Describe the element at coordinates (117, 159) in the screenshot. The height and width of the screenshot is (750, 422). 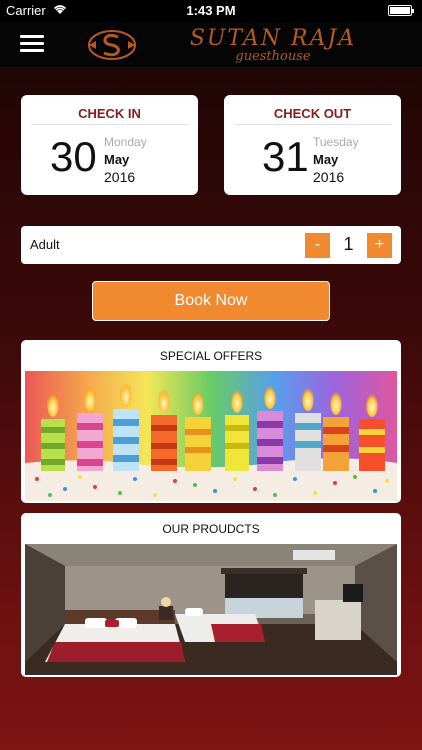
I see `check-in-month: May` at that location.